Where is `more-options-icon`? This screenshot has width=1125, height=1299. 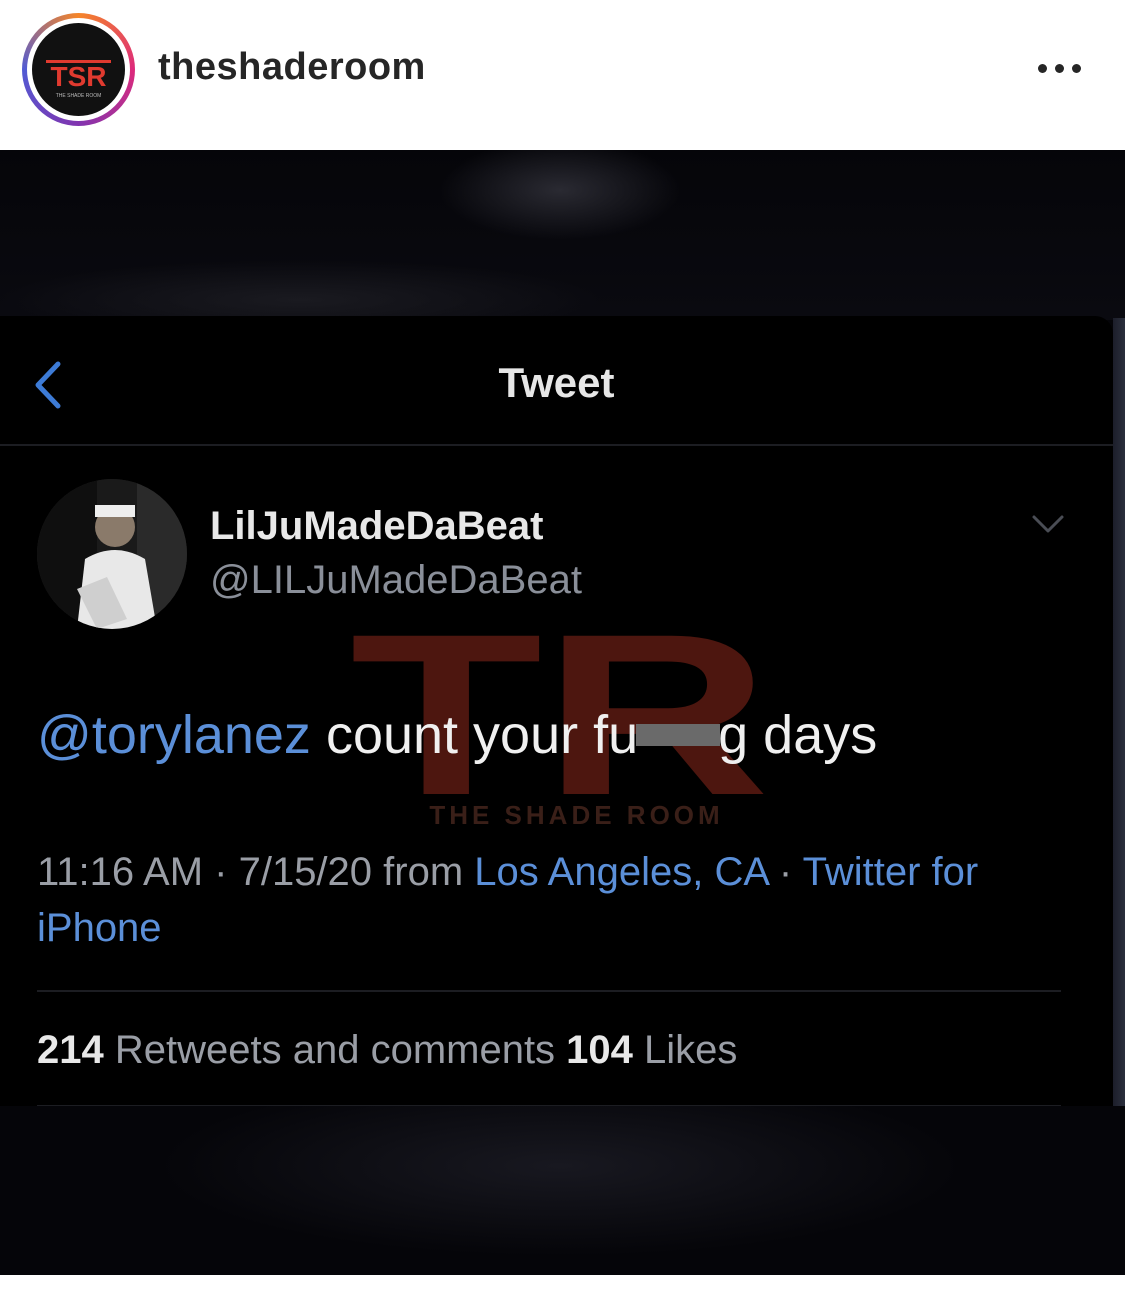 more-options-icon is located at coordinates (1042, 68).